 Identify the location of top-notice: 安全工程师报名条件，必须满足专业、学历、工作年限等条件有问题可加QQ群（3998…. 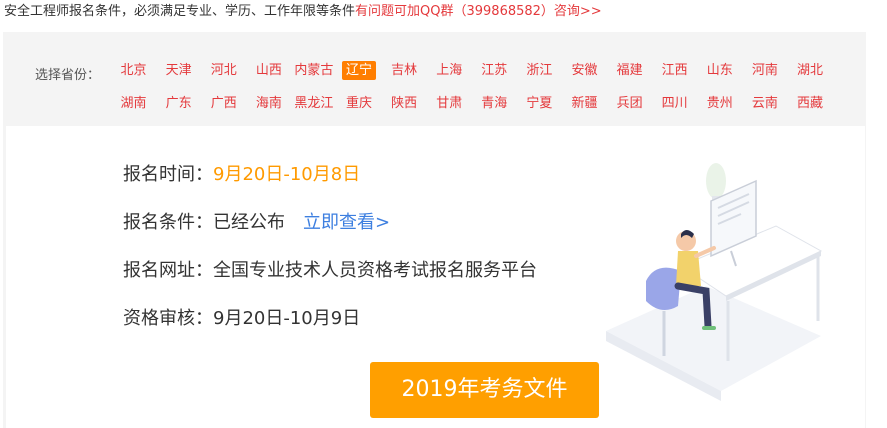
(303, 12).